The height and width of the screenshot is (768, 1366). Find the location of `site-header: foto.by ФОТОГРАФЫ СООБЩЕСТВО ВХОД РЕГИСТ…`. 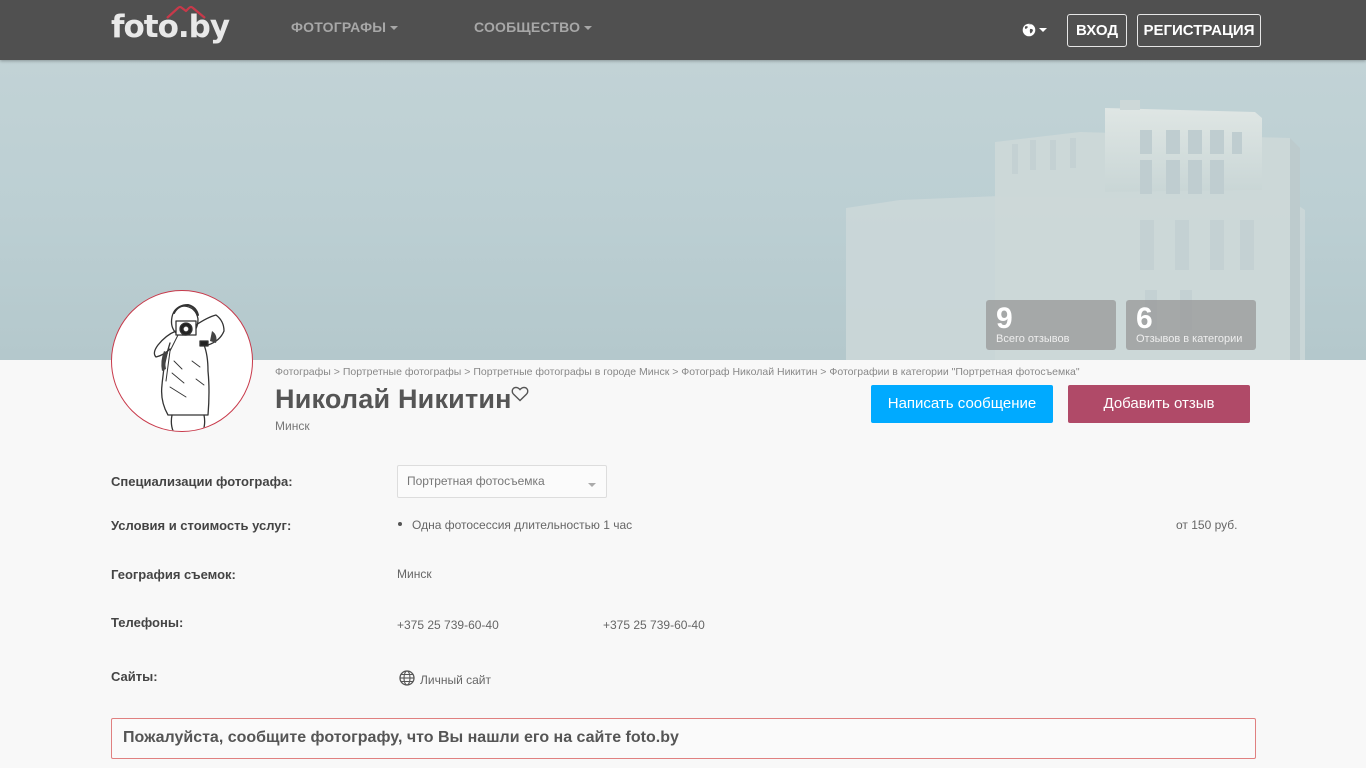

site-header: foto.by ФОТОГРАФЫ СООБЩЕСТВО ВХОД РЕГИСТ… is located at coordinates (683, 30).